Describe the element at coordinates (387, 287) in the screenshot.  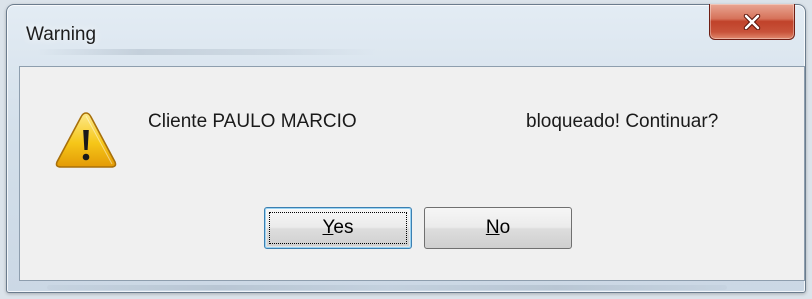
I see `background-blur-bottom` at that location.